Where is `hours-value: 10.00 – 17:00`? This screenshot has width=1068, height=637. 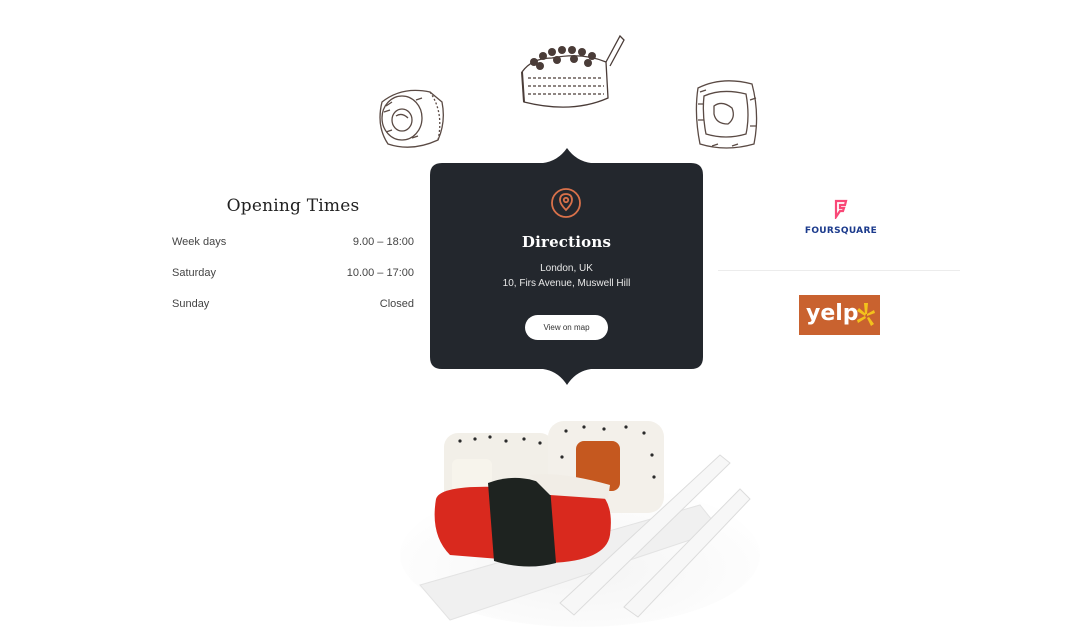
hours-value: 10.00 – 17:00 is located at coordinates (380, 273).